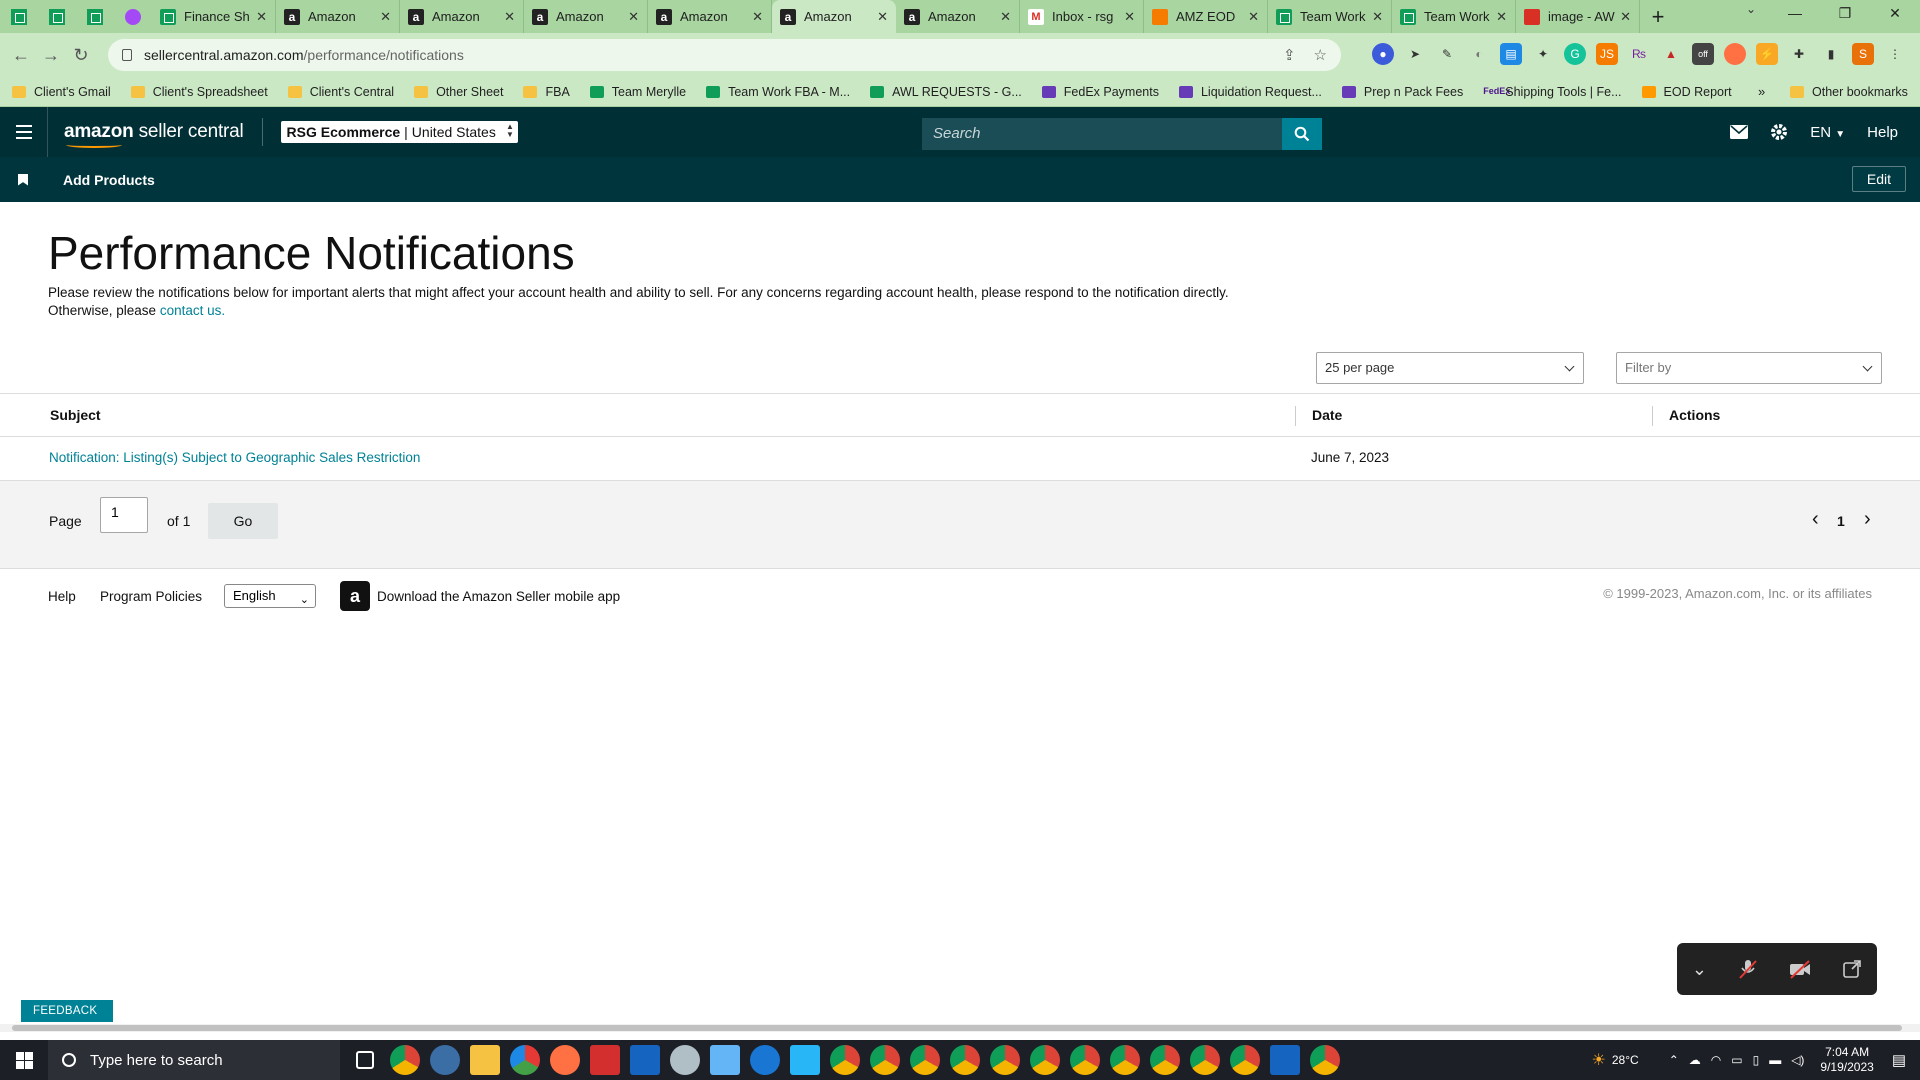 The height and width of the screenshot is (1080, 1920). Describe the element at coordinates (1511, 54) in the screenshot. I see `extension-5-icon: ▤` at that location.